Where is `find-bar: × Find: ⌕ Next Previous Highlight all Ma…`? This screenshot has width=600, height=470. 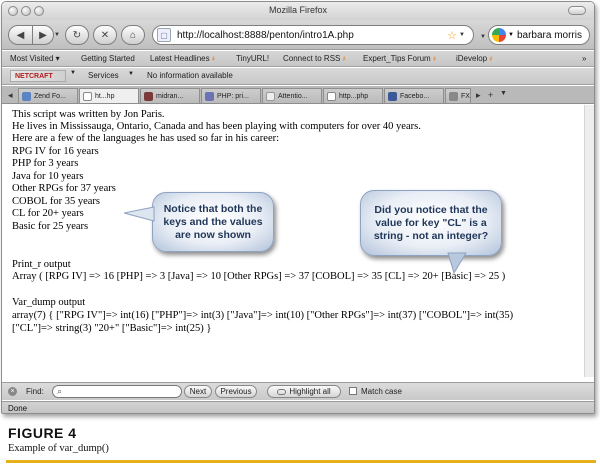
find-bar: × Find: ⌕ Next Previous Highlight all Ma… is located at coordinates (298, 391).